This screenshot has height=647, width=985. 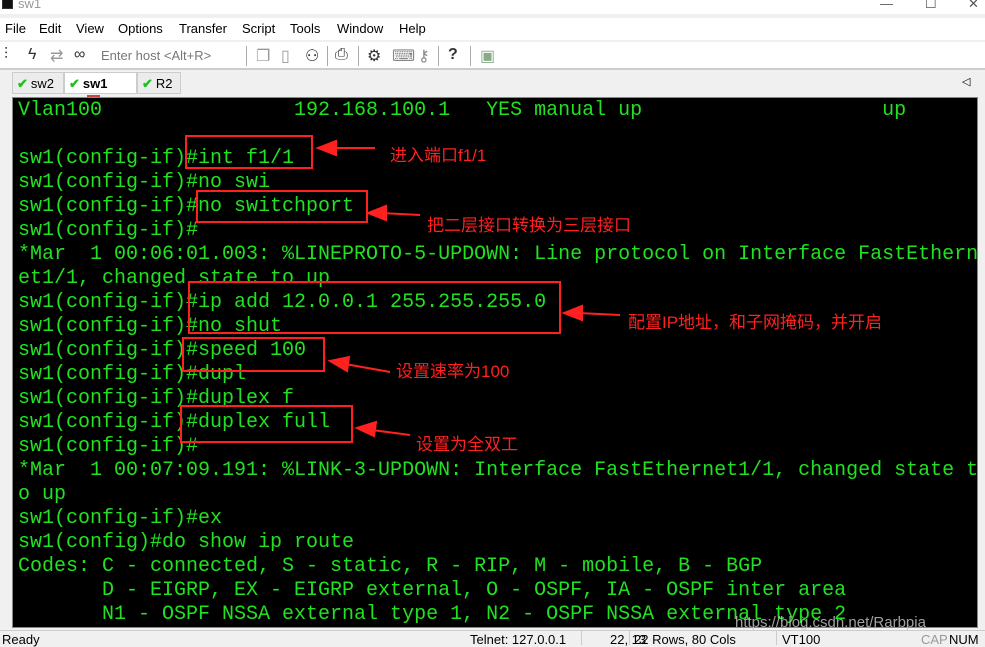 I want to click on session-tabs: ✔sw2 ✔sw1x ✔R2 ◁, so click(x=492, y=90).